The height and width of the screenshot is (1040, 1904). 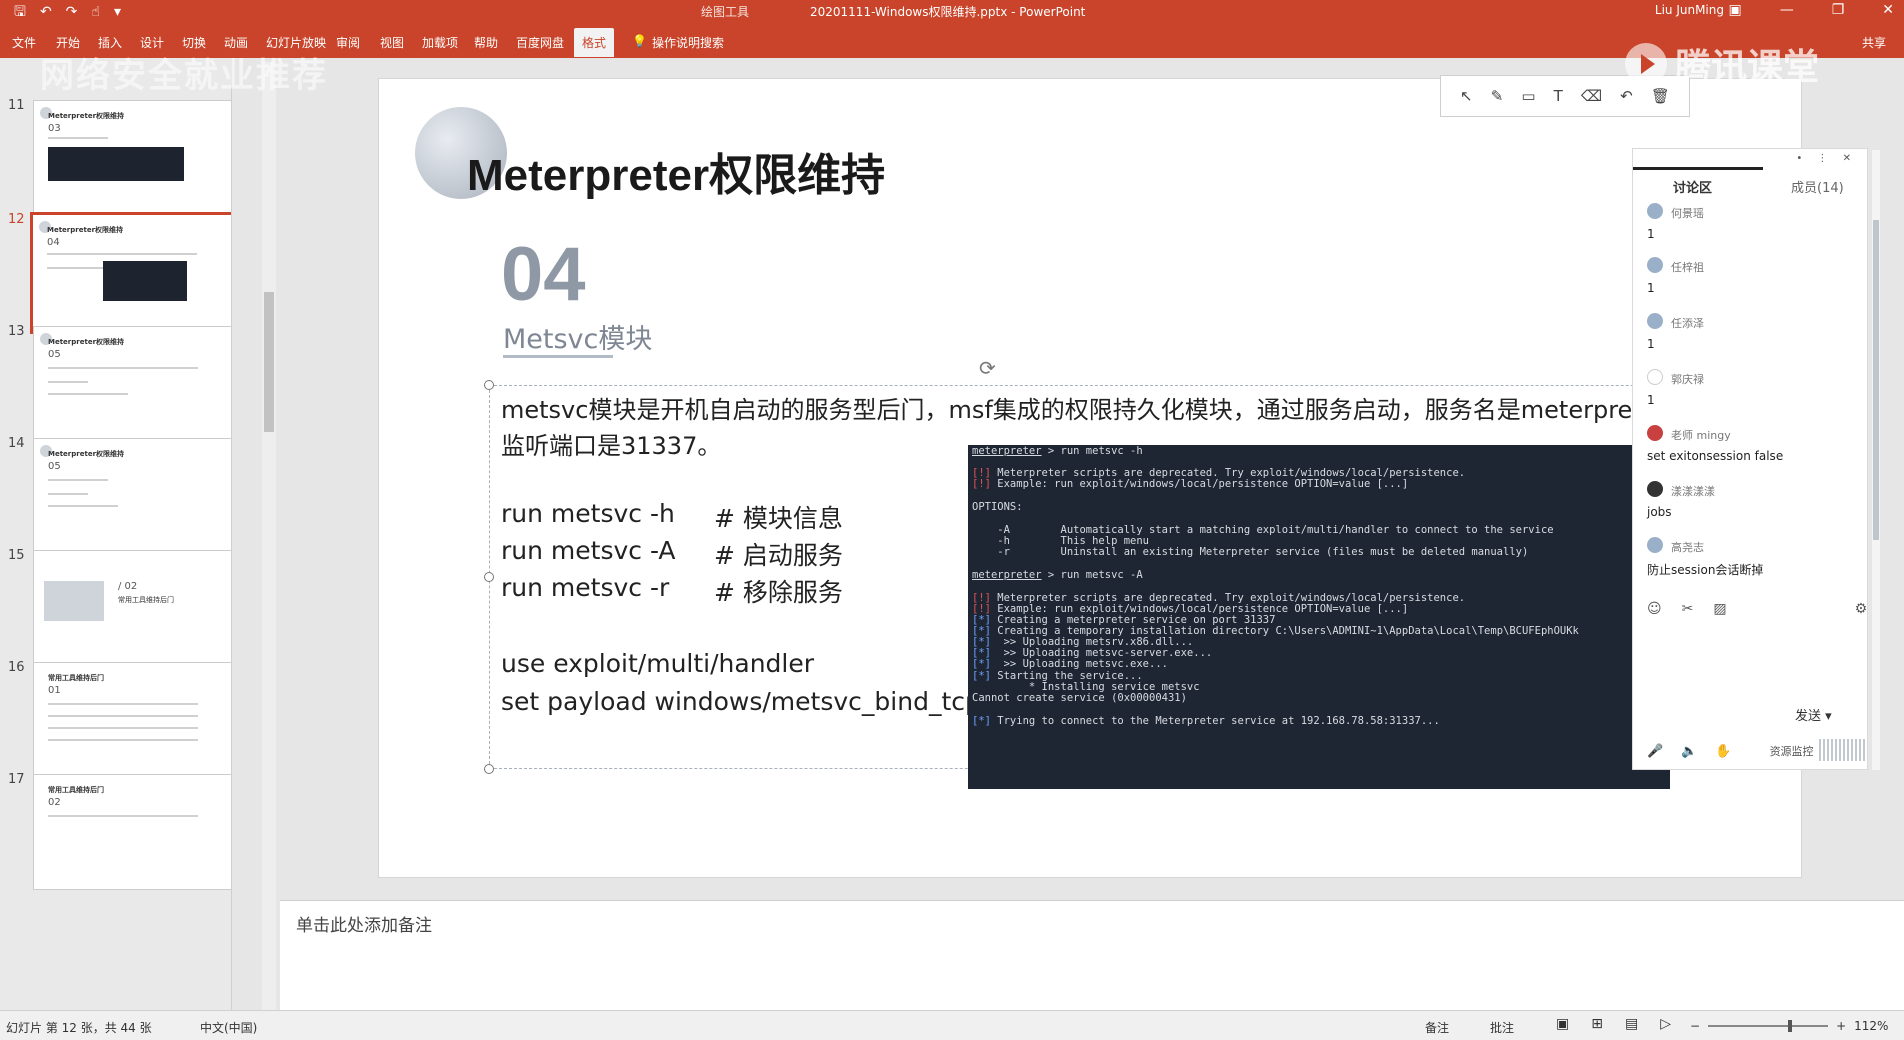 What do you see at coordinates (364, 923) in the screenshot?
I see `notes-placeholder: 单击此处添加备注` at bounding box center [364, 923].